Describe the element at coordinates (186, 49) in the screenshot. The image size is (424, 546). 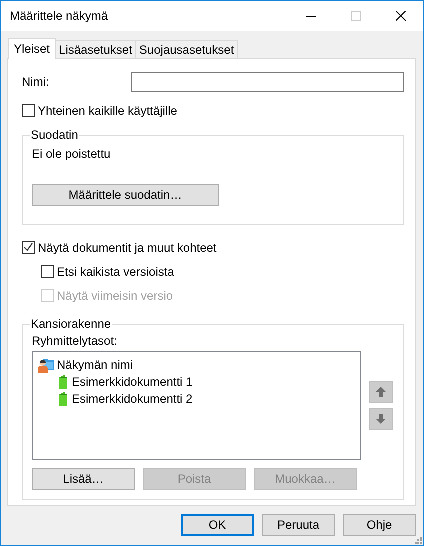
I see `tab: Suojausasetukset` at that location.